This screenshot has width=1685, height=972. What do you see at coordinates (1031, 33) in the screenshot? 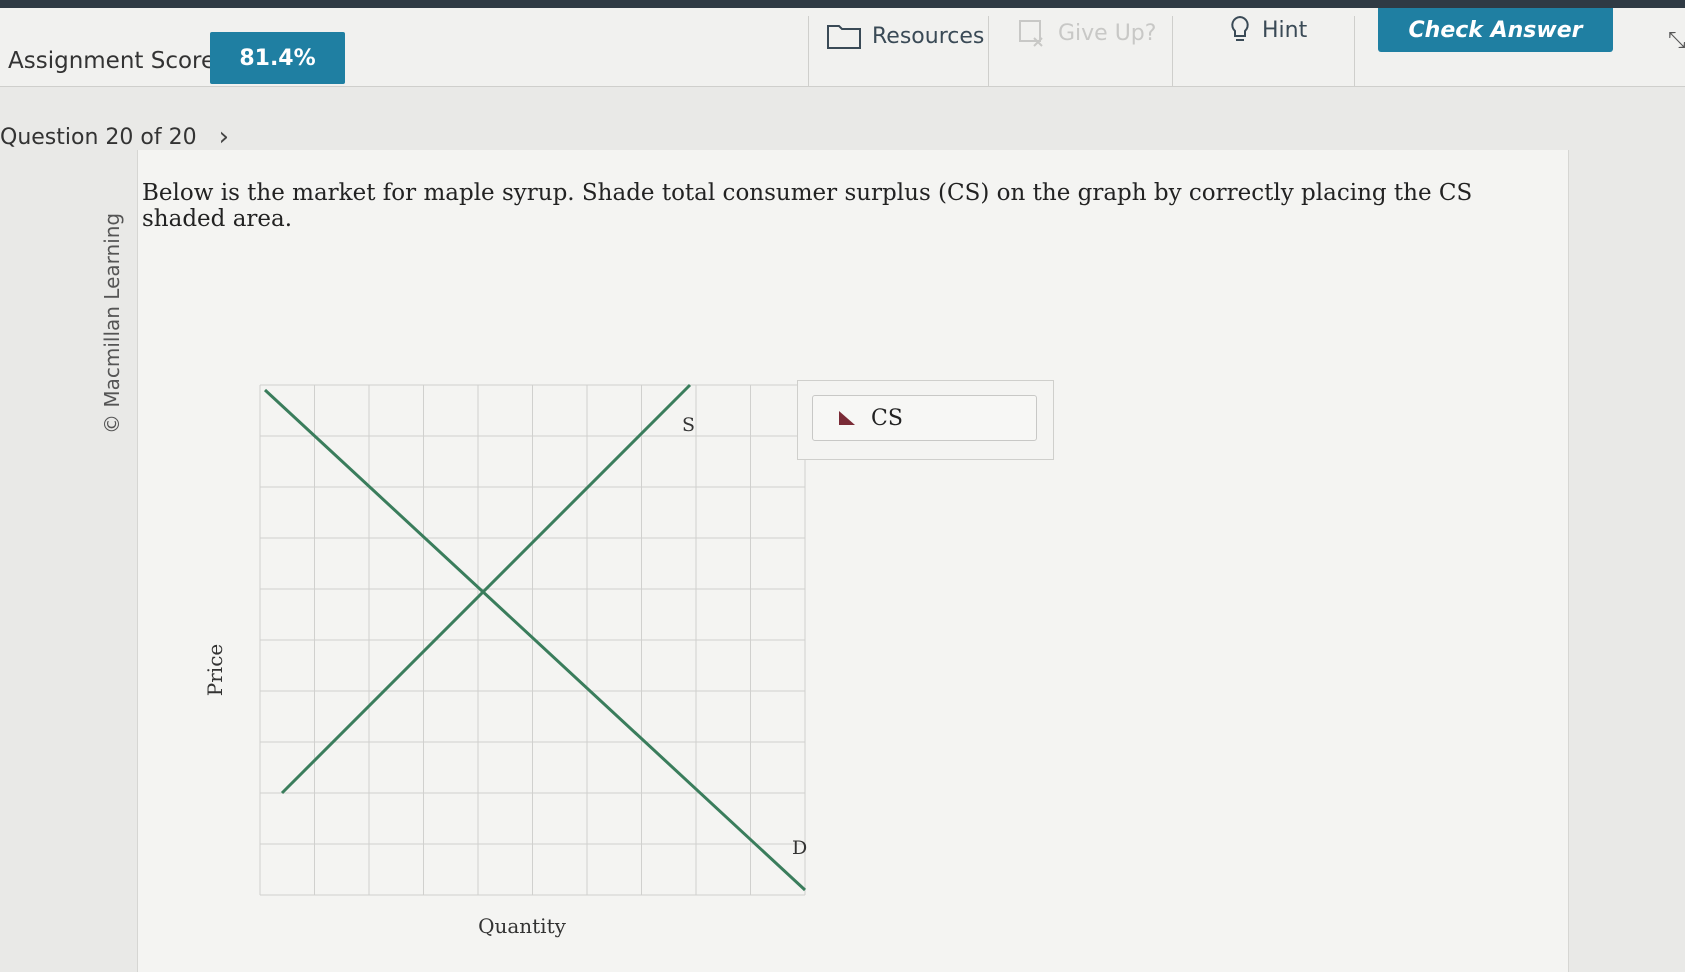
I see `give-up-icon` at bounding box center [1031, 33].